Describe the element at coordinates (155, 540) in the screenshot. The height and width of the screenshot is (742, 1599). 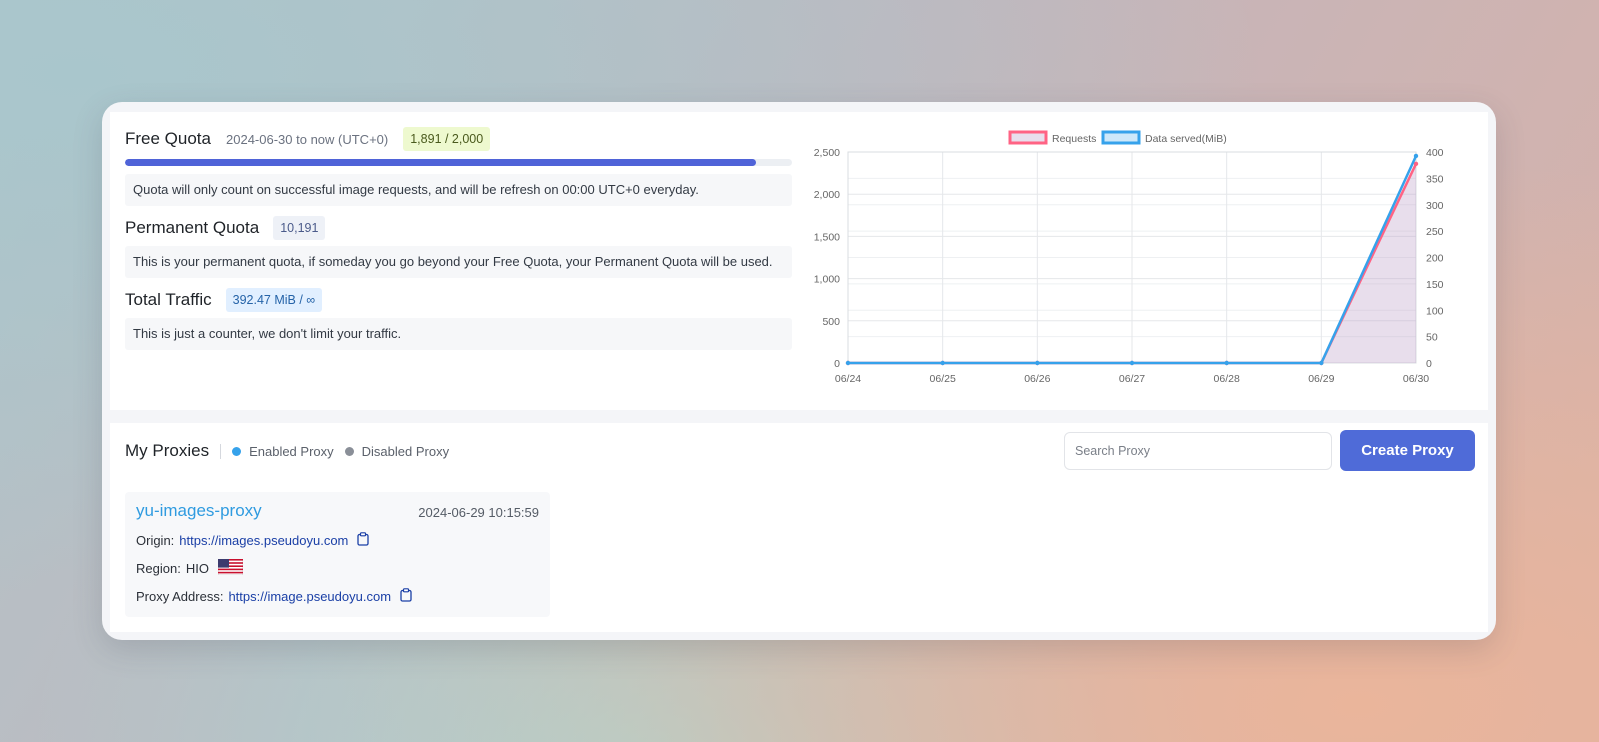
I see `origin-label: Origin:` at that location.